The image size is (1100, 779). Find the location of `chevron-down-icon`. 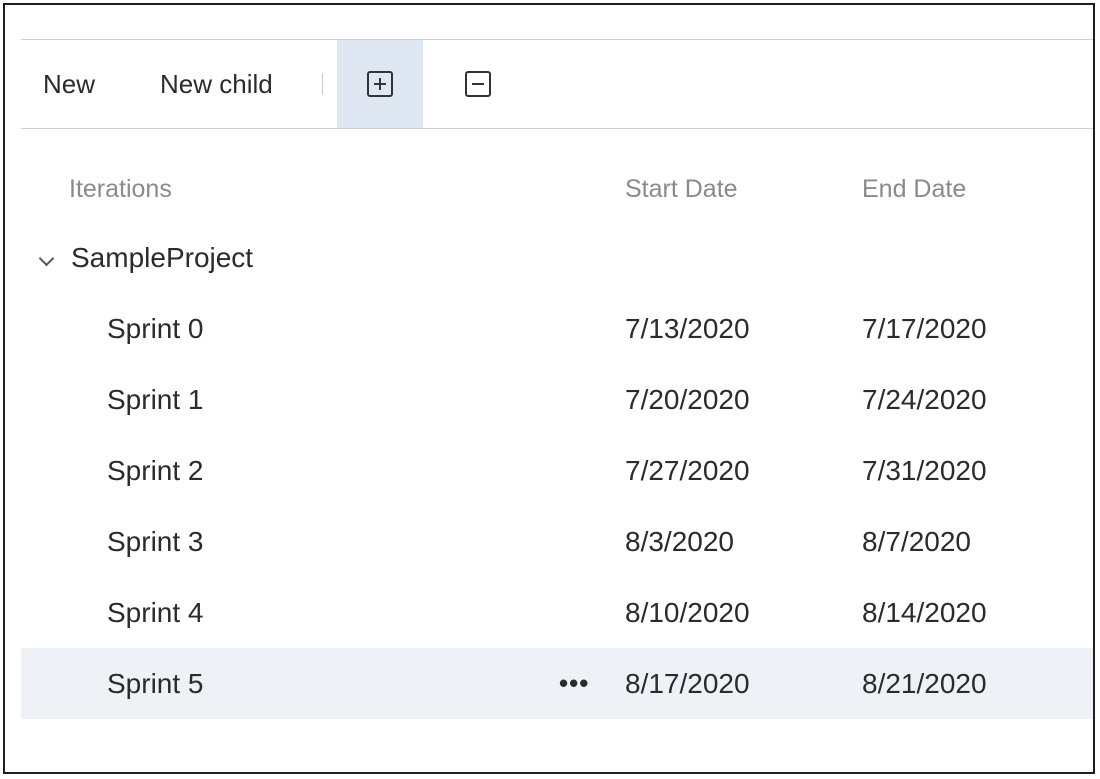

chevron-down-icon is located at coordinates (46, 258).